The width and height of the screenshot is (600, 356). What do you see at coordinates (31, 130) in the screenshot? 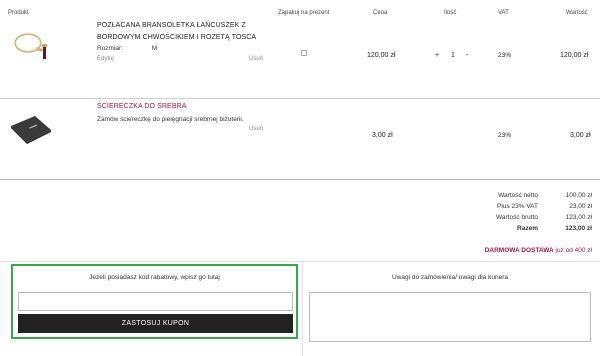
I see `product-image-cloth` at bounding box center [31, 130].